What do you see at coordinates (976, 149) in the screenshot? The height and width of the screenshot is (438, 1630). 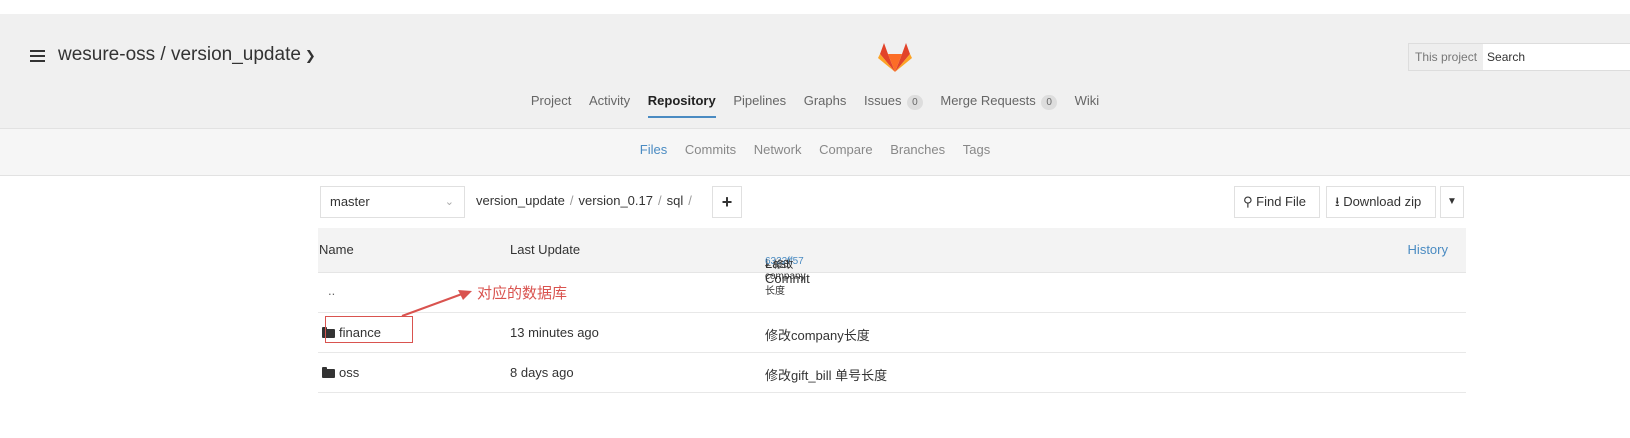 I see `subtab-tags: Tags` at bounding box center [976, 149].